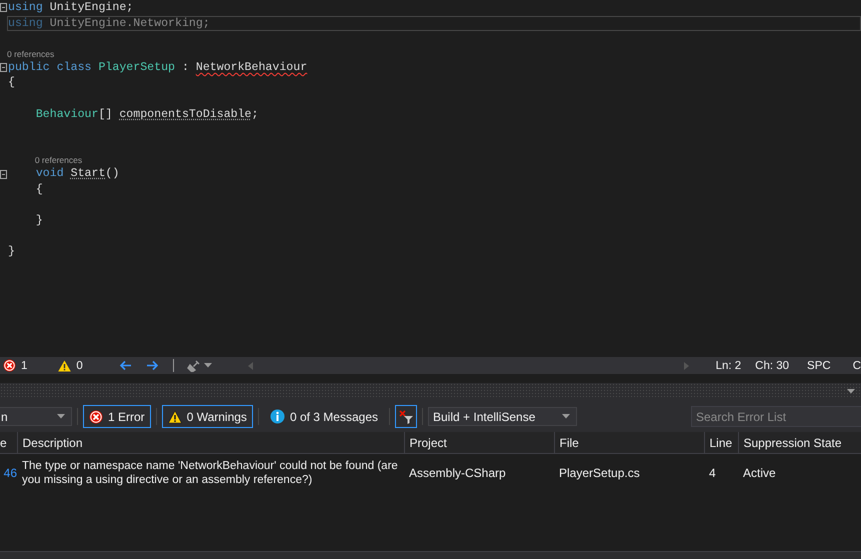  Describe the element at coordinates (479, 443) in the screenshot. I see `column-header: Project` at that location.